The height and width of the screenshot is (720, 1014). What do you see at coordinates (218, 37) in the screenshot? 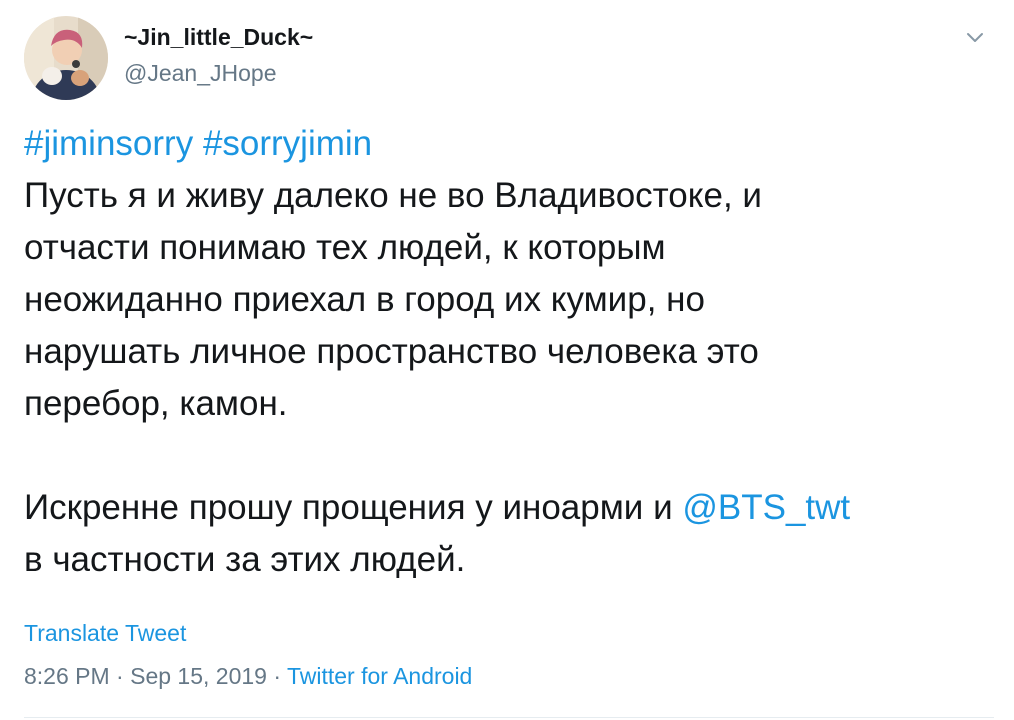
I see `display-name: ~Jin_little_Duck~` at bounding box center [218, 37].